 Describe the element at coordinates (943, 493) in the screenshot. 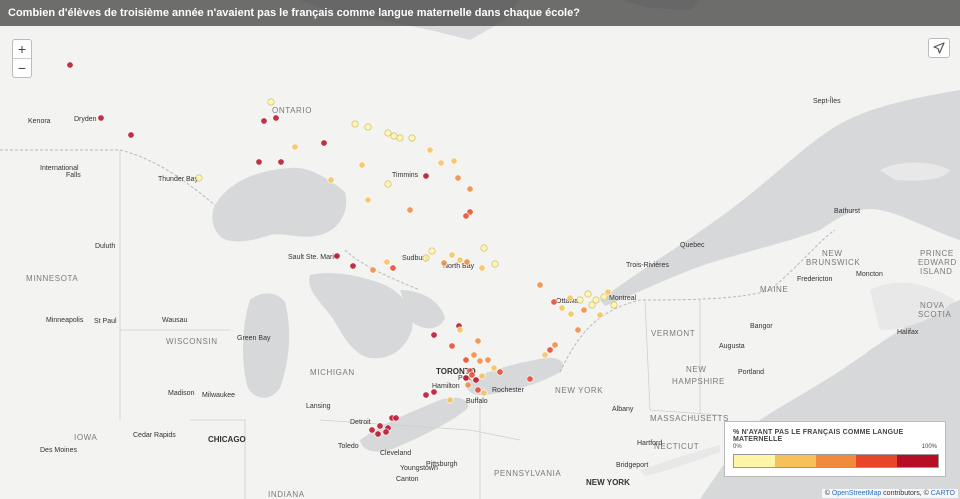

I see `carto-link: CARTO` at that location.